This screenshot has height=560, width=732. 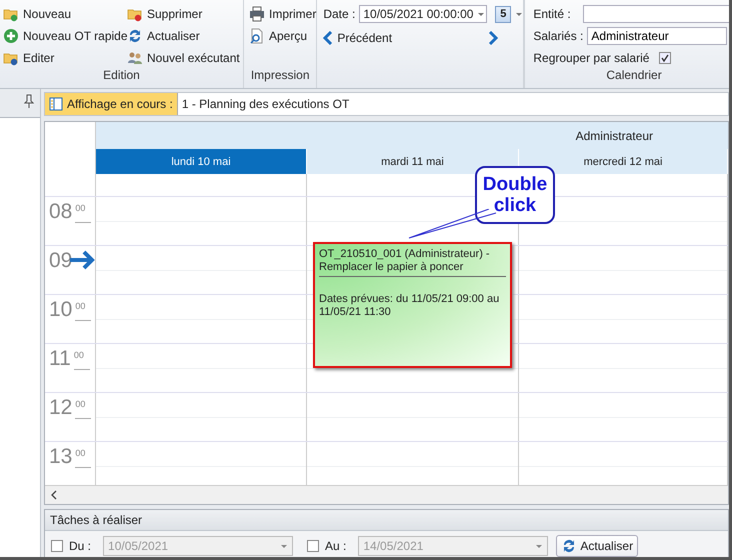 What do you see at coordinates (515, 195) in the screenshot?
I see `callout: Double click` at bounding box center [515, 195].